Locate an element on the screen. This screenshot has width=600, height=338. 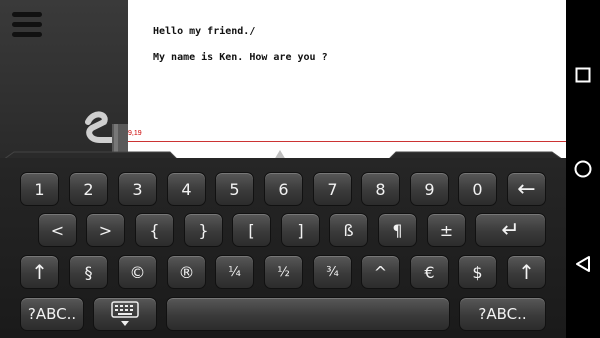
key-less-than: < is located at coordinates (57, 230).